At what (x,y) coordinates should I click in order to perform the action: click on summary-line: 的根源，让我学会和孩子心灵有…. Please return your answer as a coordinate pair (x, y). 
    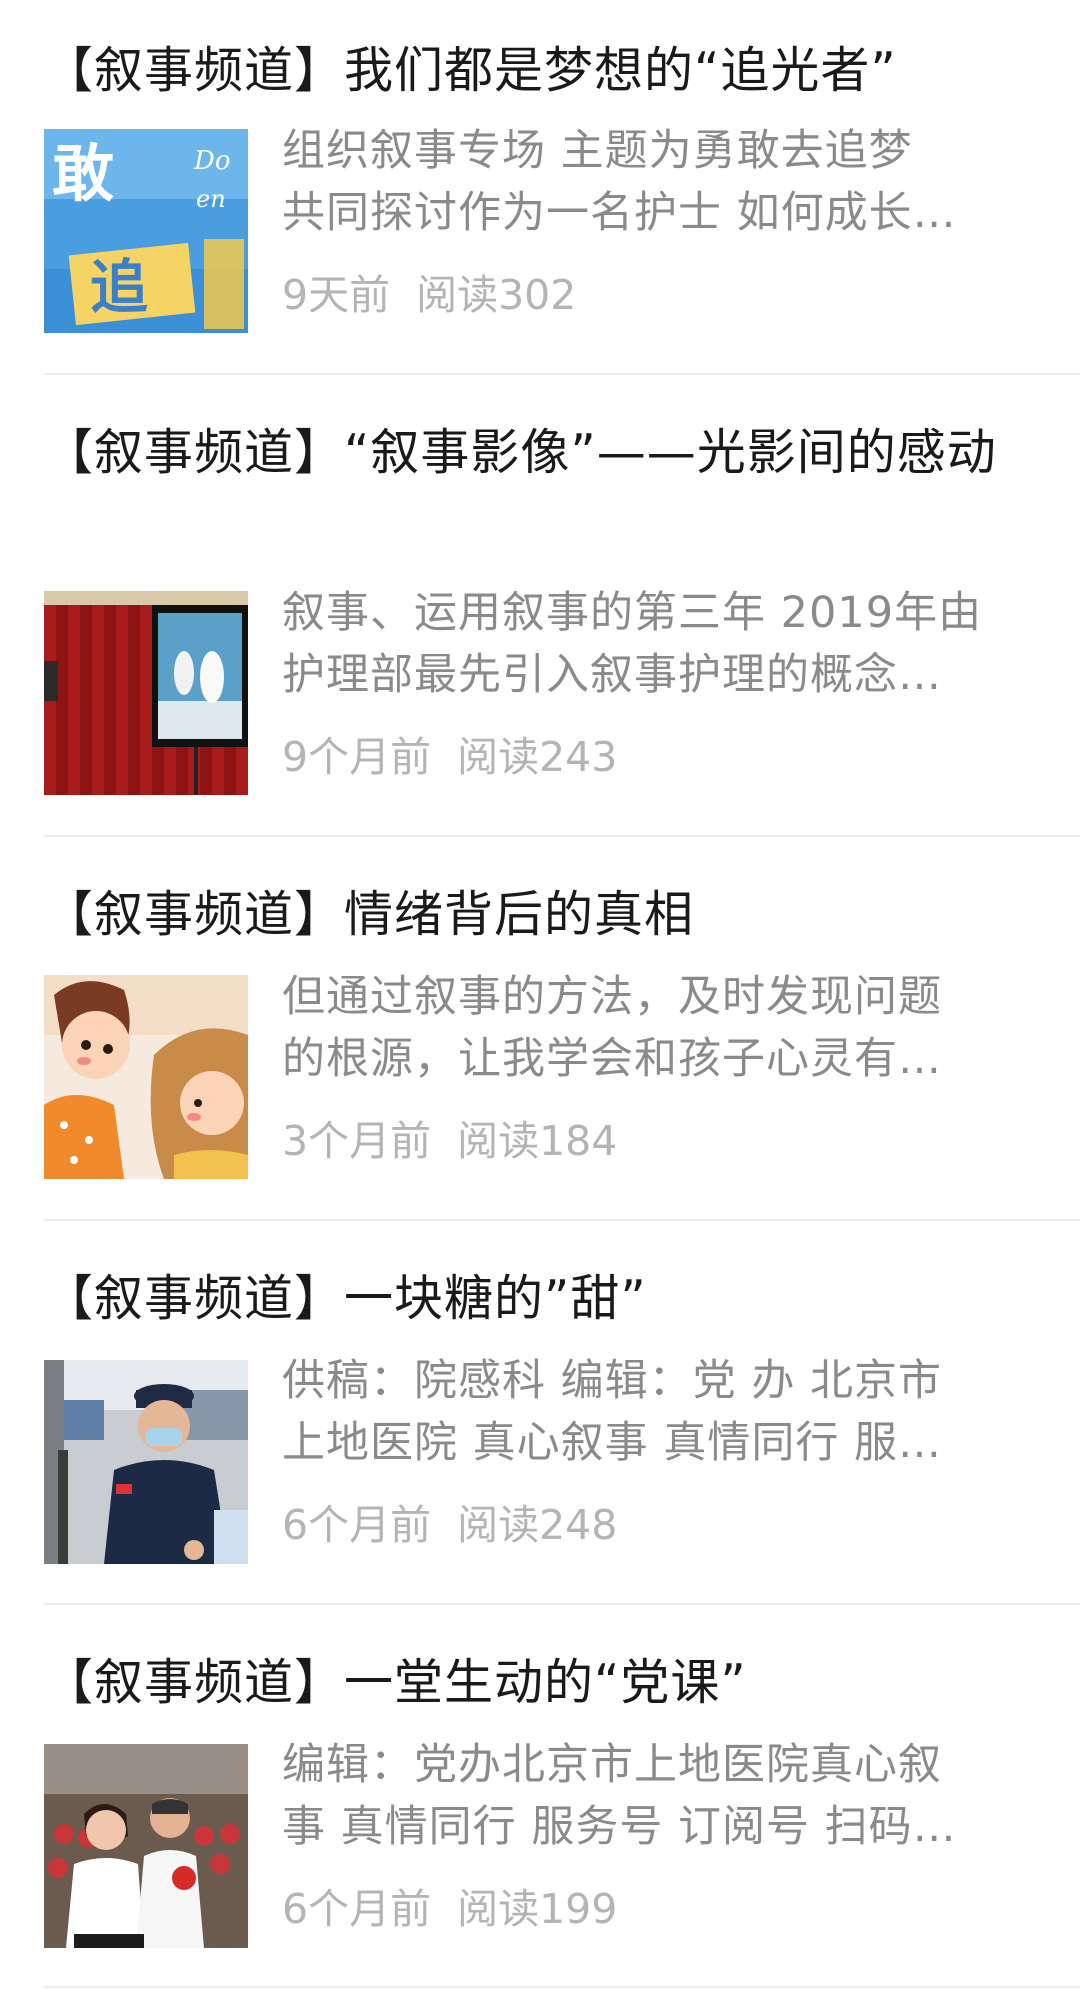
    Looking at the image, I should click on (612, 1059).